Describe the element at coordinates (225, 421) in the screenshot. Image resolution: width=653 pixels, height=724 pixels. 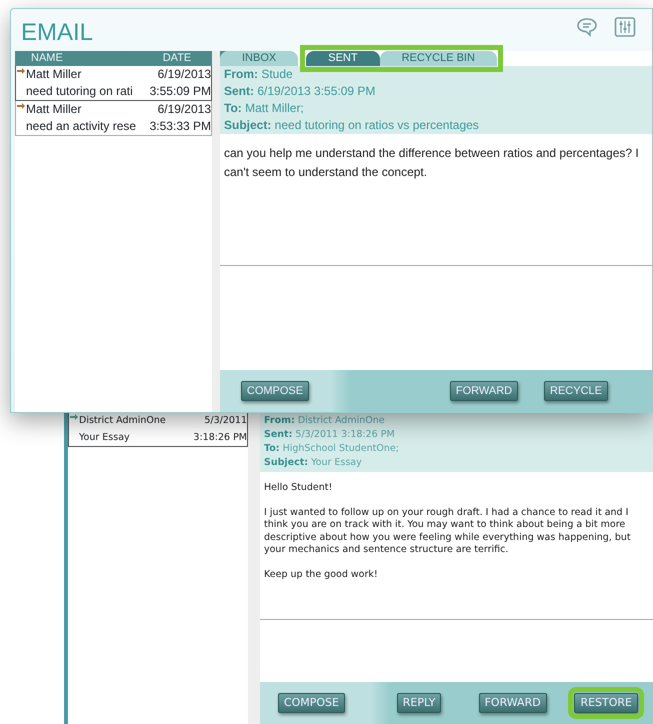
I see `message-date: 5/3/2011` at that location.